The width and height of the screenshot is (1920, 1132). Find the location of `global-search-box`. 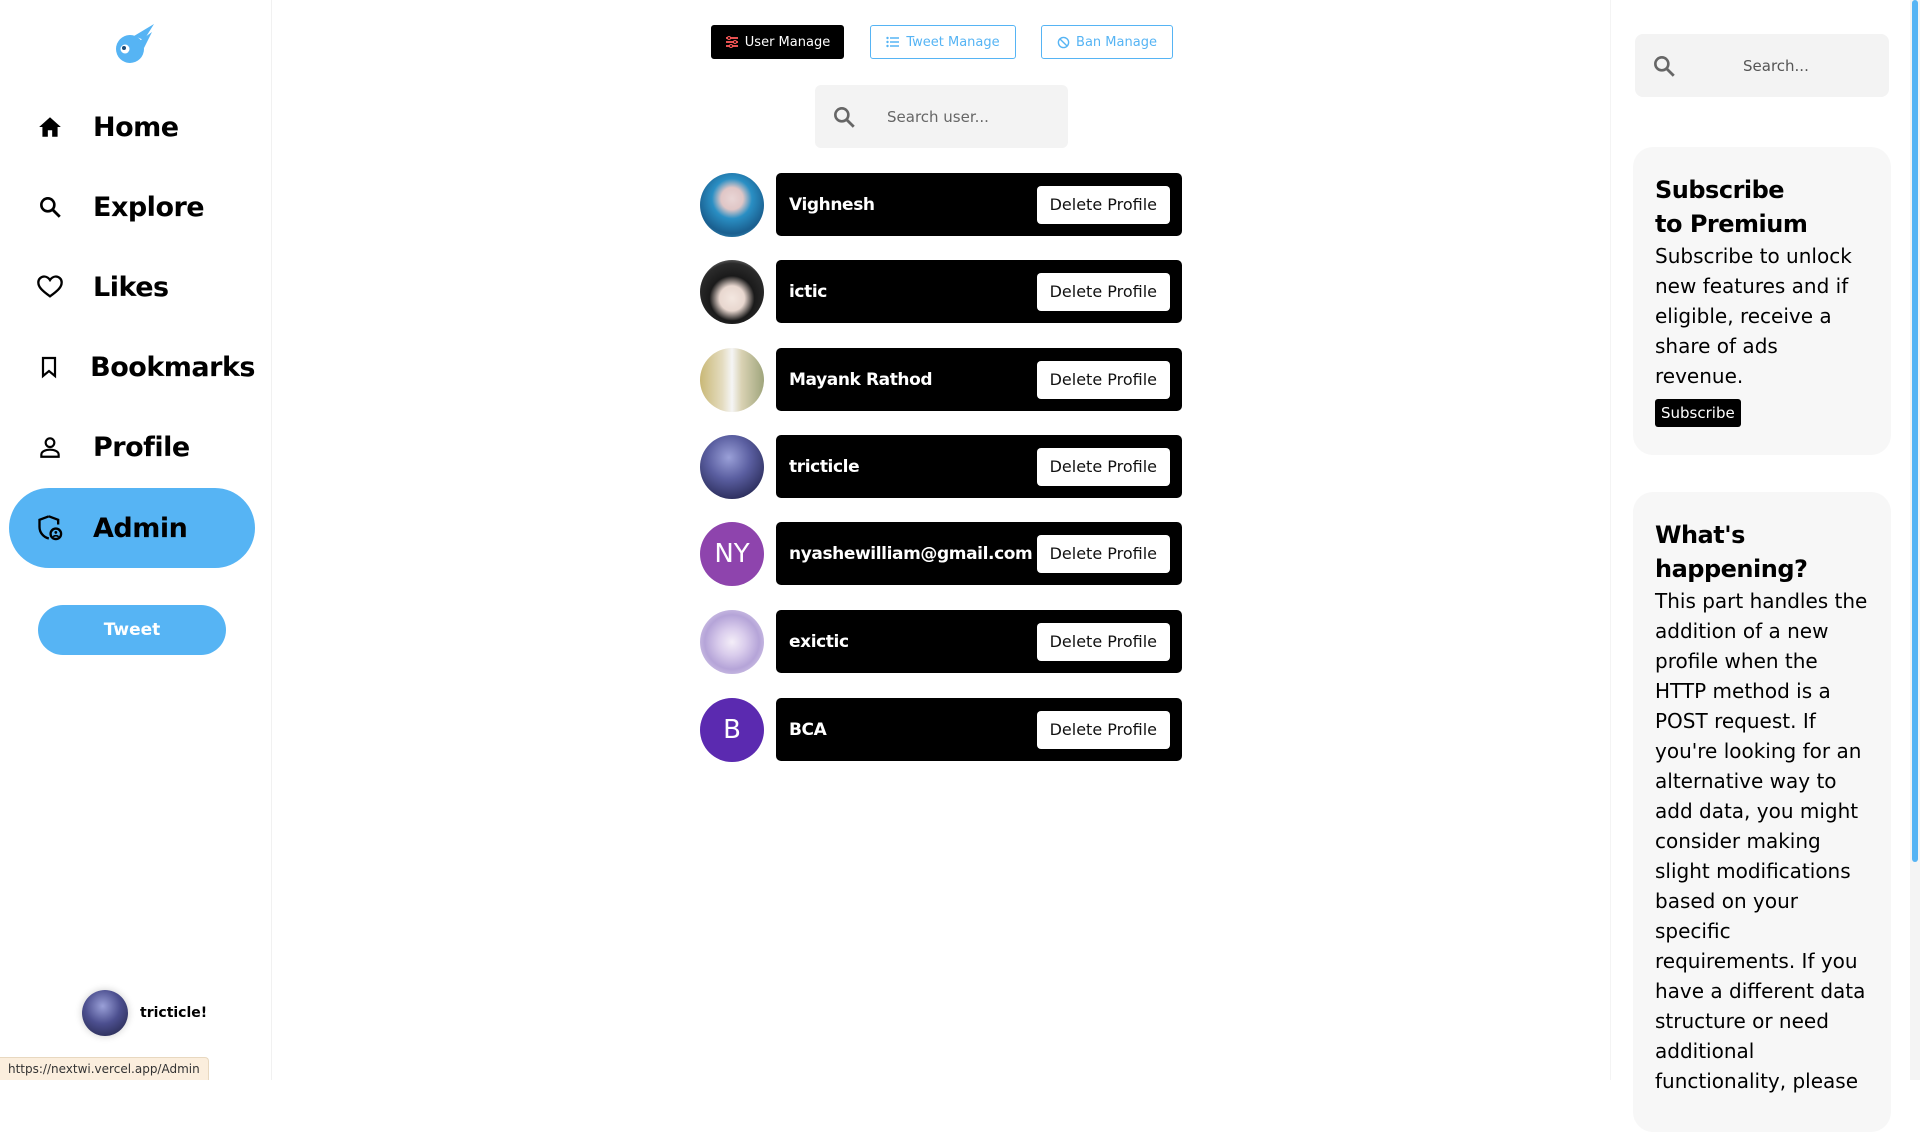

global-search-box is located at coordinates (1762, 65).